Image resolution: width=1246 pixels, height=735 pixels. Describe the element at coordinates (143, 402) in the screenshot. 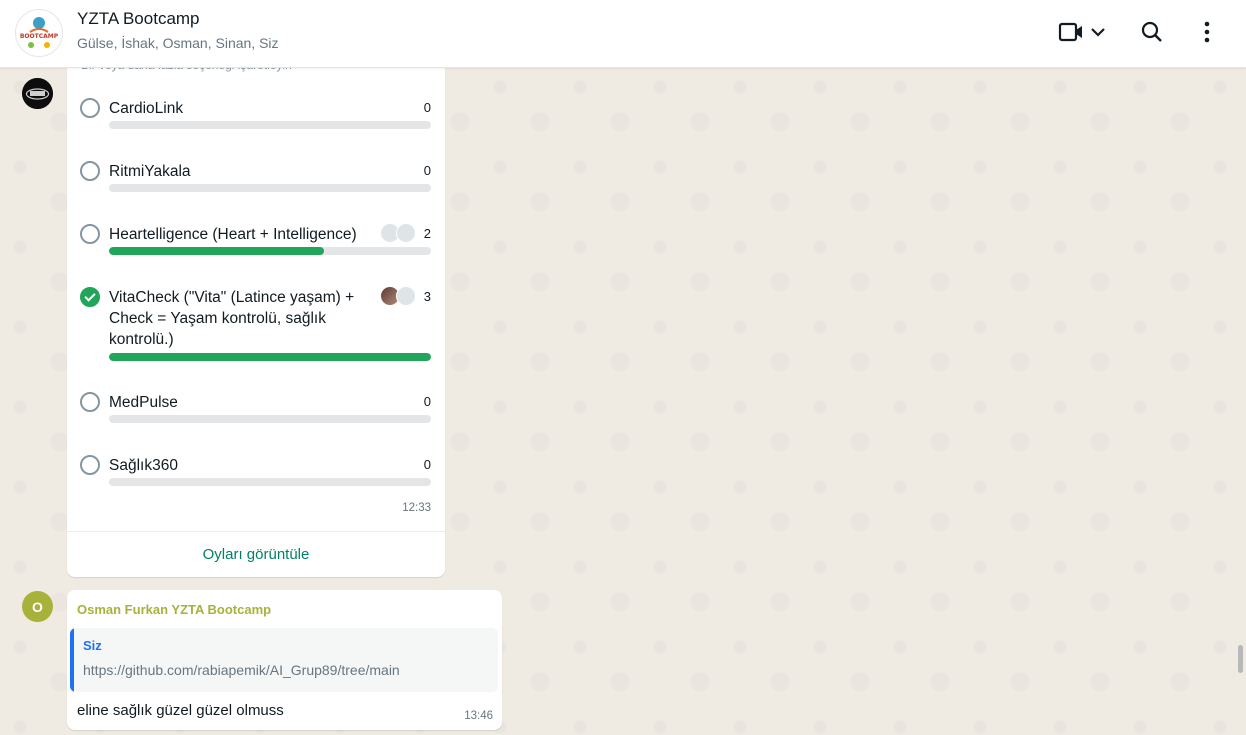

I see `poll-option-label: MedPulse` at that location.